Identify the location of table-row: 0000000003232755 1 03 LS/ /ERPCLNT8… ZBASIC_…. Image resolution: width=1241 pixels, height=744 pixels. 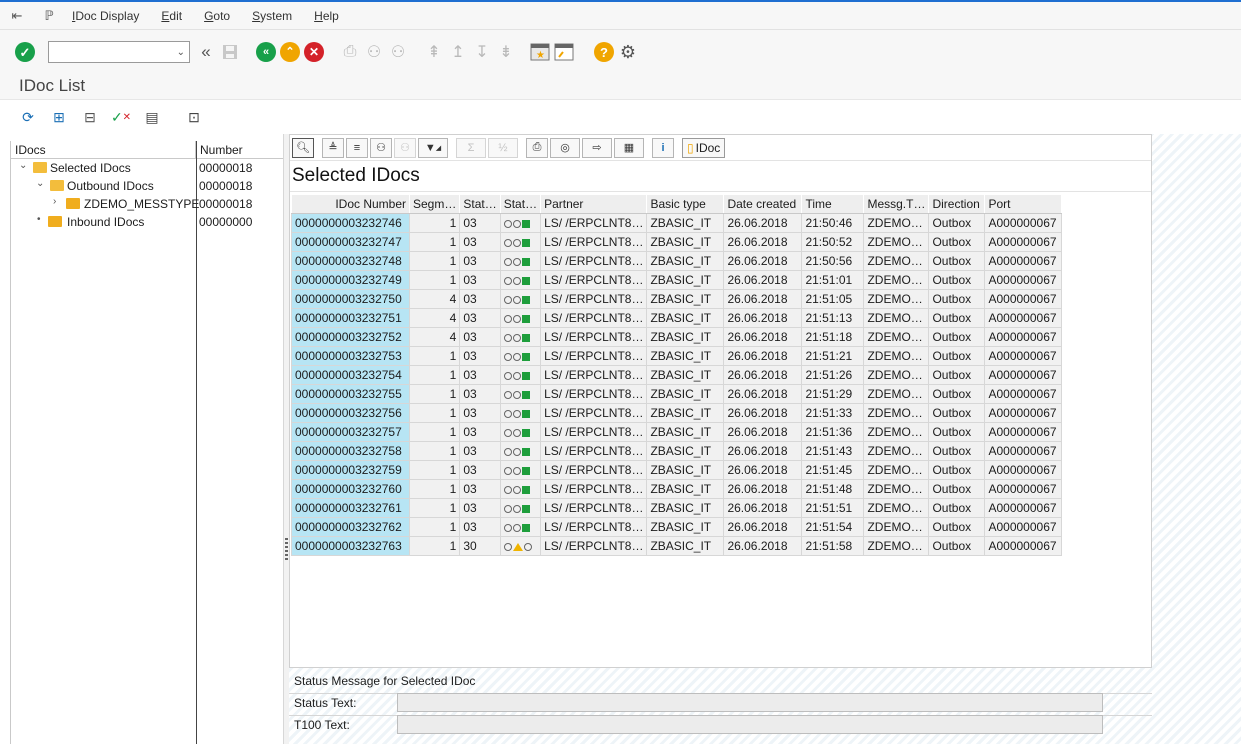
(677, 394).